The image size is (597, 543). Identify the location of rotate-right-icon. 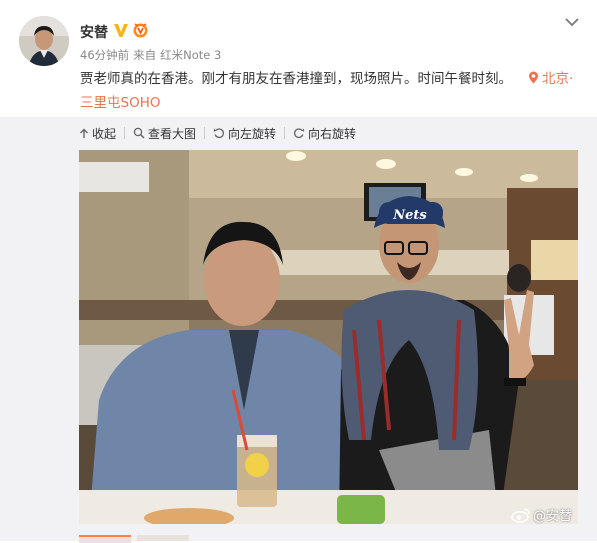
(299, 133).